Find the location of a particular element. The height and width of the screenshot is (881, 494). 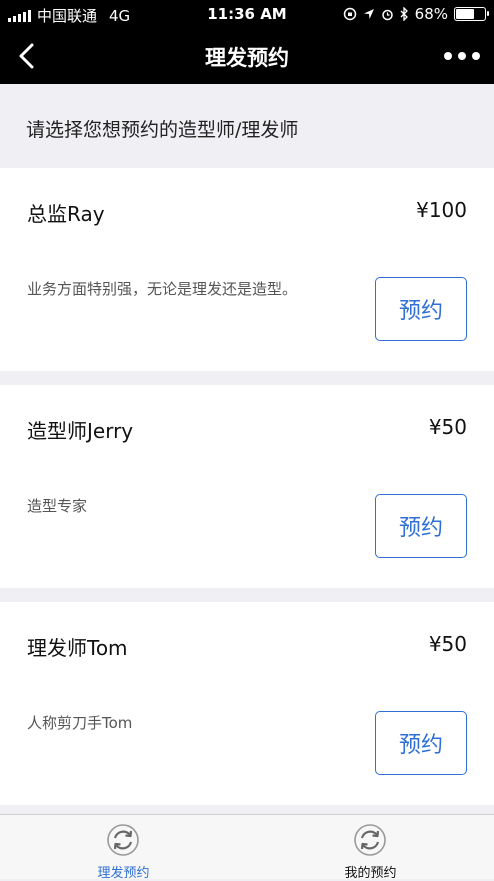

nav-bar: 理发预约 is located at coordinates (247, 56).